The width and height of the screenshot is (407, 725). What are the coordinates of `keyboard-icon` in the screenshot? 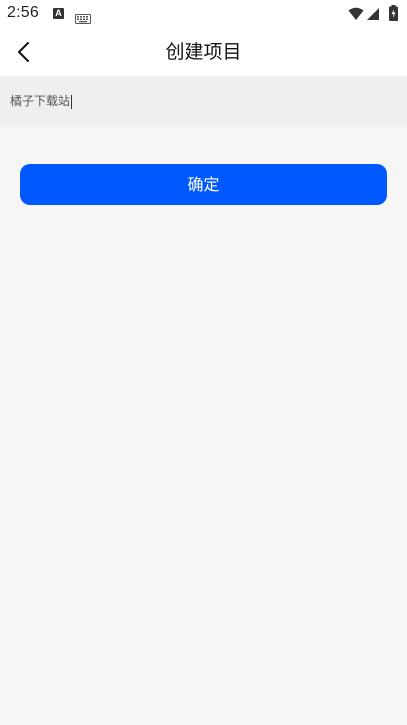 It's located at (83, 18).